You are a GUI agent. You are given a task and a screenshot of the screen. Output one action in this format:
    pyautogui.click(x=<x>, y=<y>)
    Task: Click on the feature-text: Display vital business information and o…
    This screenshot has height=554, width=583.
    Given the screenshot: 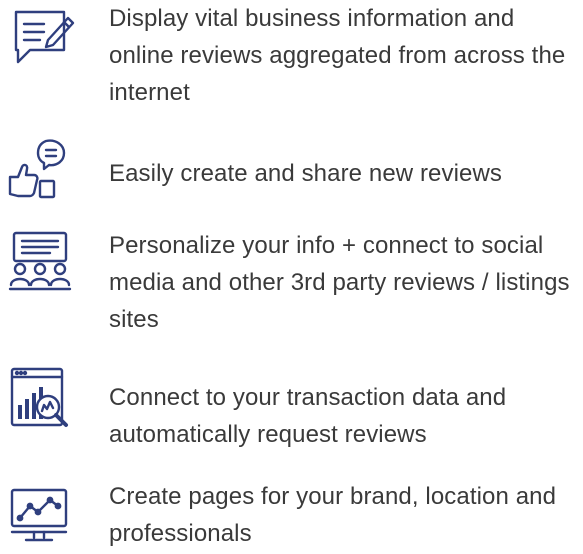 What is the action you would take?
    pyautogui.click(x=337, y=55)
    